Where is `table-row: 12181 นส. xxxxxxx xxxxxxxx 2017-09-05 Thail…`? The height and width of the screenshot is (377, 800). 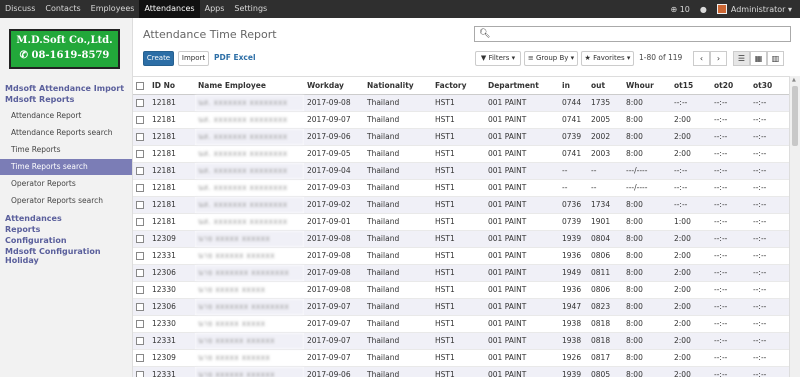
table-row: 12181 นส. xxxxxxx xxxxxxxx 2017-09-05 Thail… is located at coordinates (461, 153).